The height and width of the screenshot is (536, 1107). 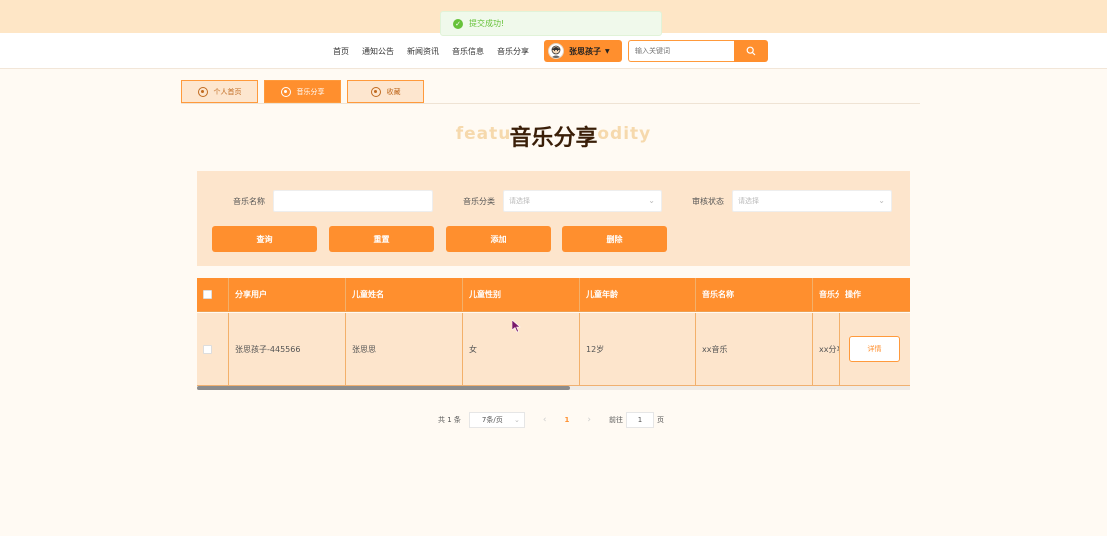 I want to click on query-button: 查询, so click(x=264, y=239).